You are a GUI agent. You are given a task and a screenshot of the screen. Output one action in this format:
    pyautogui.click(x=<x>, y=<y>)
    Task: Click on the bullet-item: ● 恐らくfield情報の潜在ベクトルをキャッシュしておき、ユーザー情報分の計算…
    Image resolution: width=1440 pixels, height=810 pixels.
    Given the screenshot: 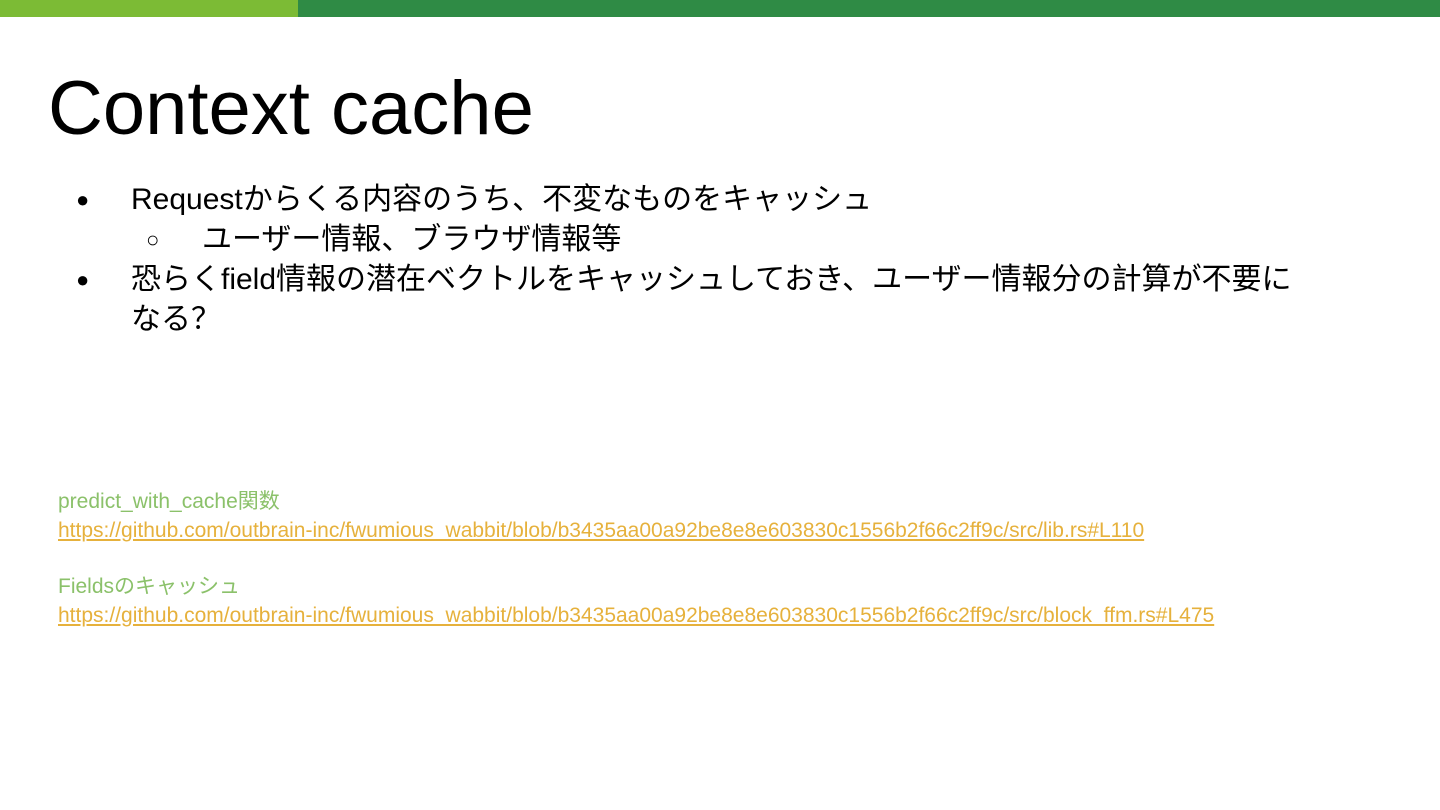 What is the action you would take?
    pyautogui.click(x=696, y=300)
    